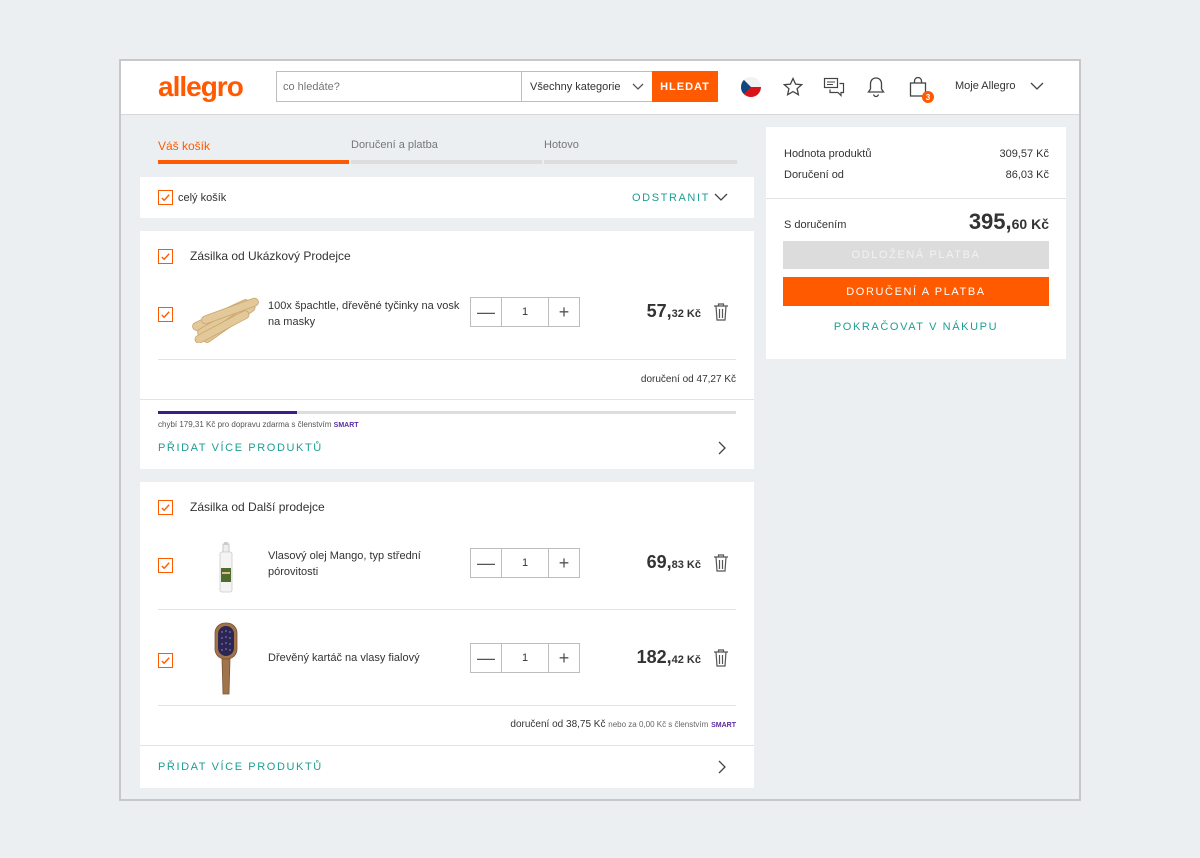  I want to click on hair-brush-image, so click(226, 659).